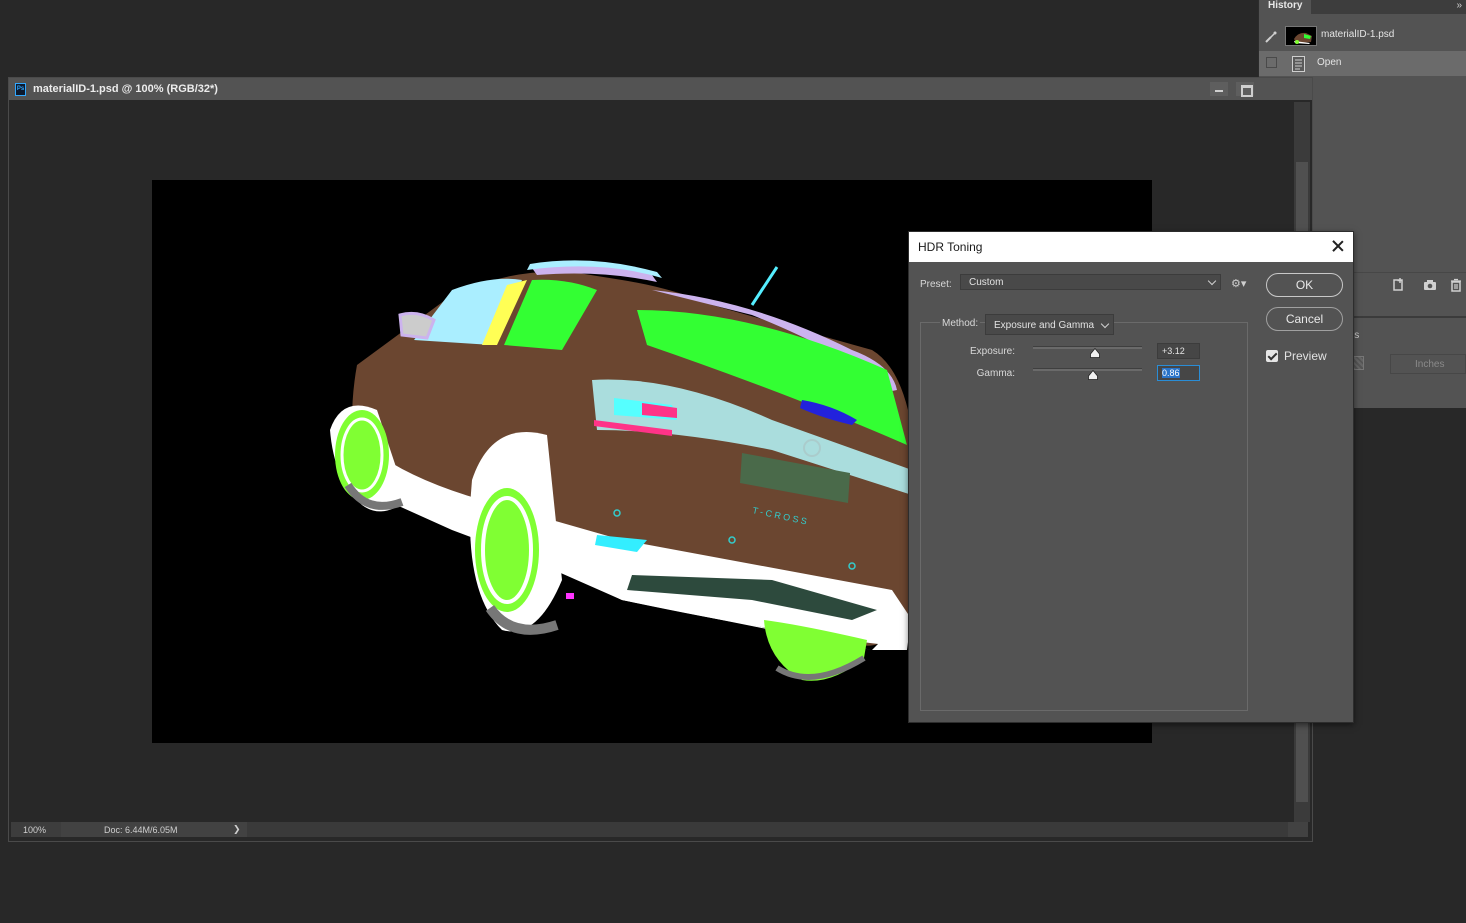 Image resolution: width=1466 pixels, height=923 pixels. I want to click on minimize-button, so click(1219, 89).